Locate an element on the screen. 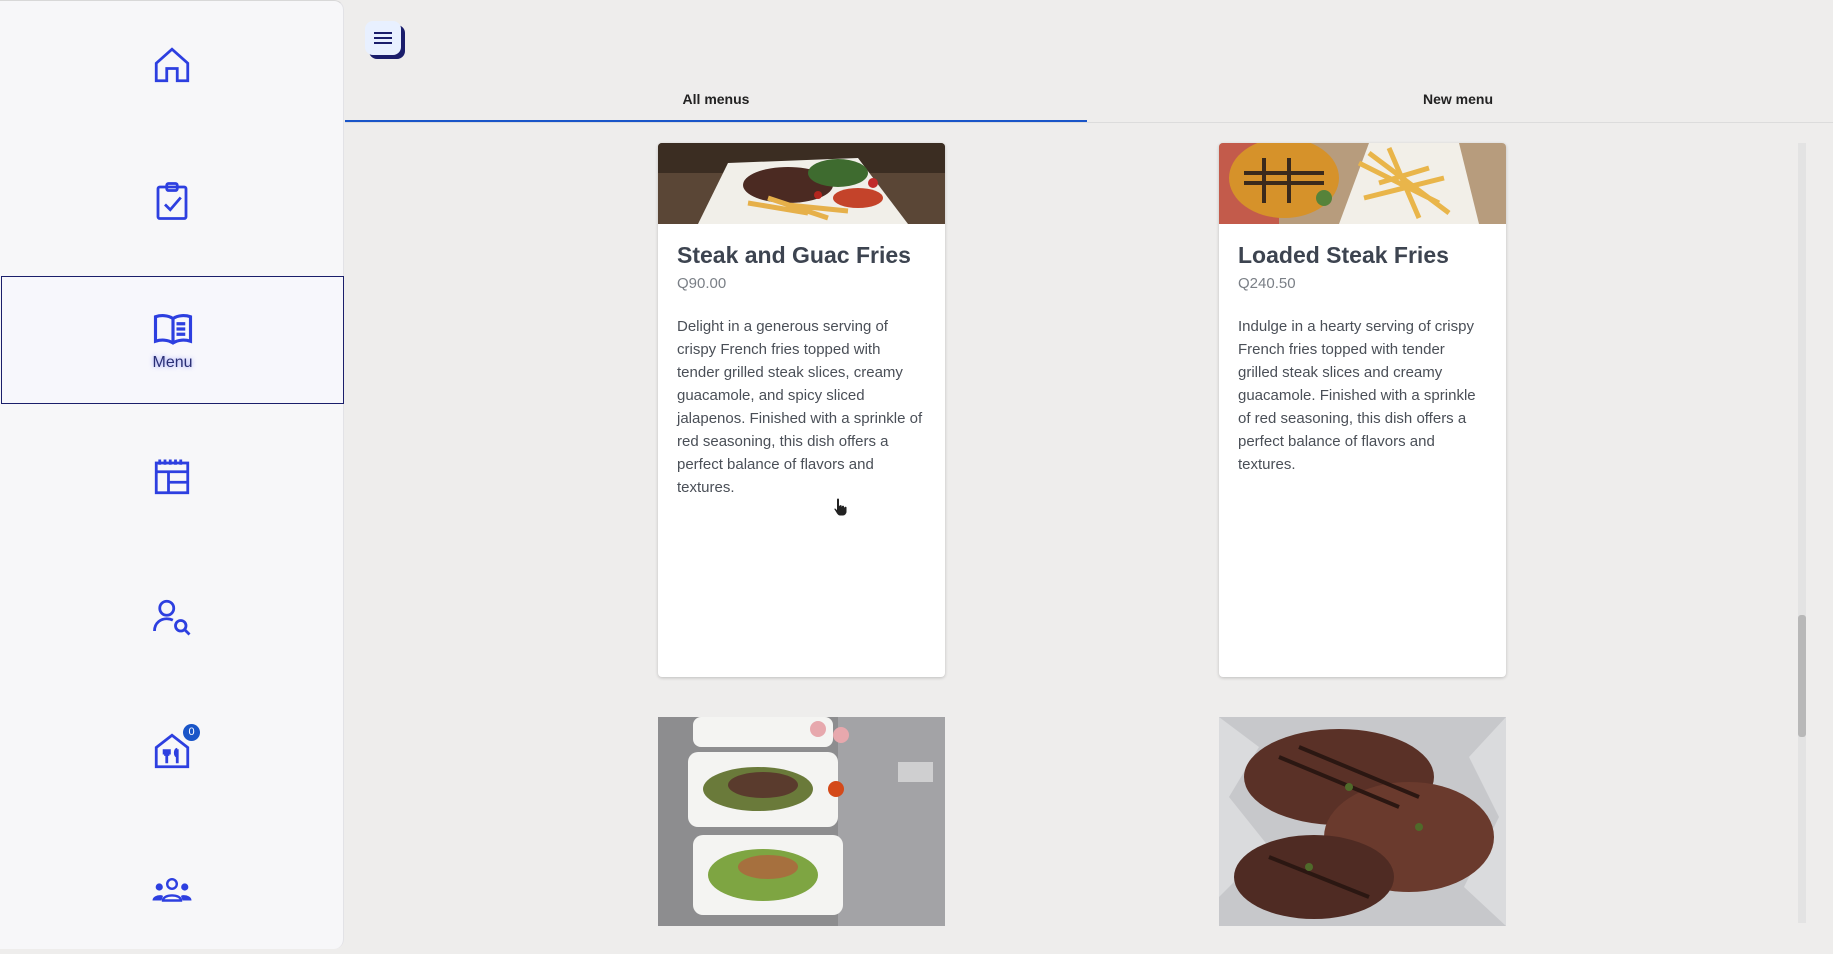  home-icon is located at coordinates (172, 65).